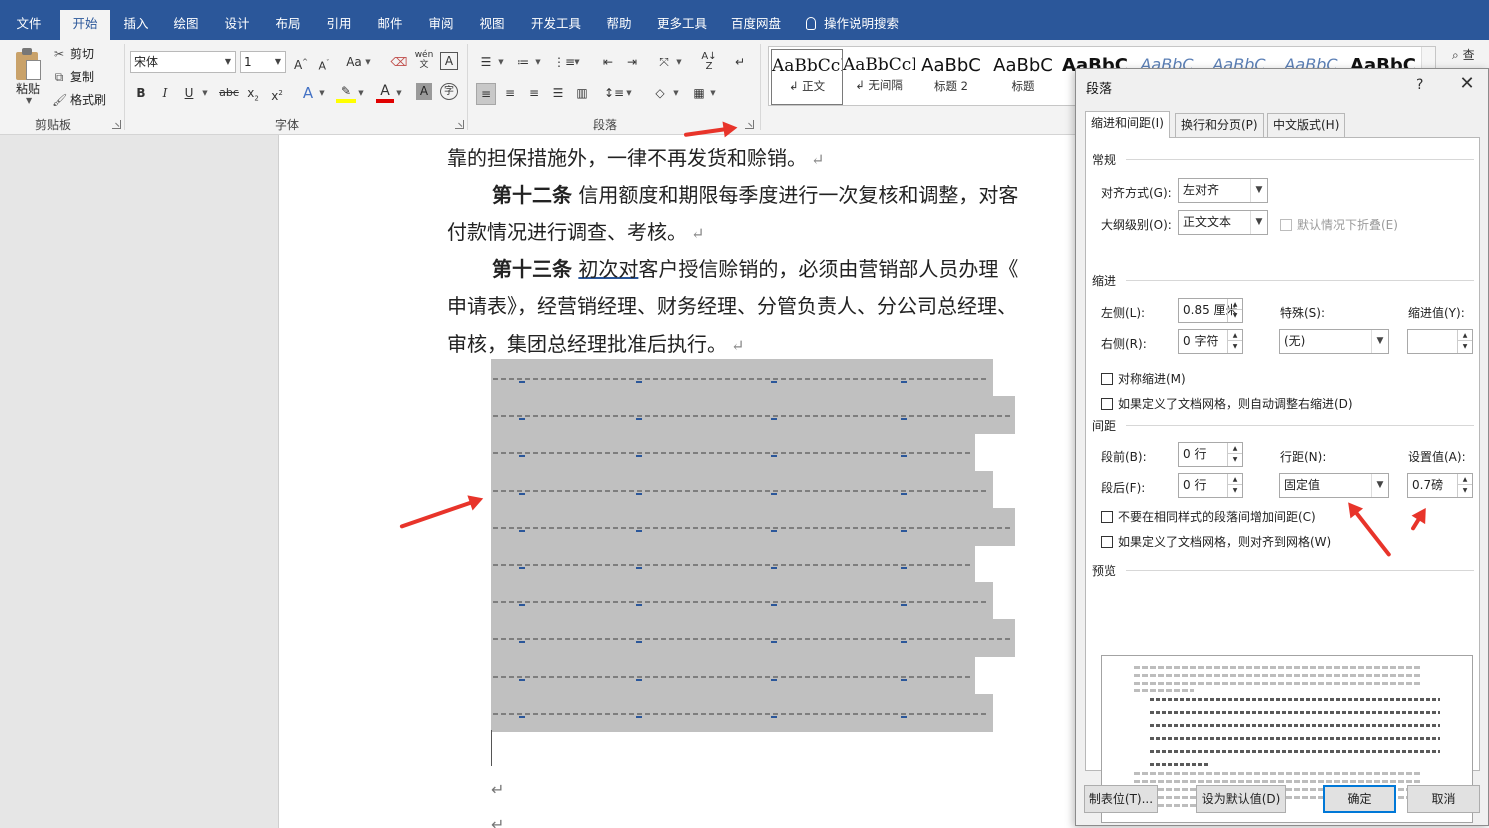 The height and width of the screenshot is (828, 1489). Describe the element at coordinates (1023, 77) in the screenshot. I see `style-title: AaBbC 标题` at that location.